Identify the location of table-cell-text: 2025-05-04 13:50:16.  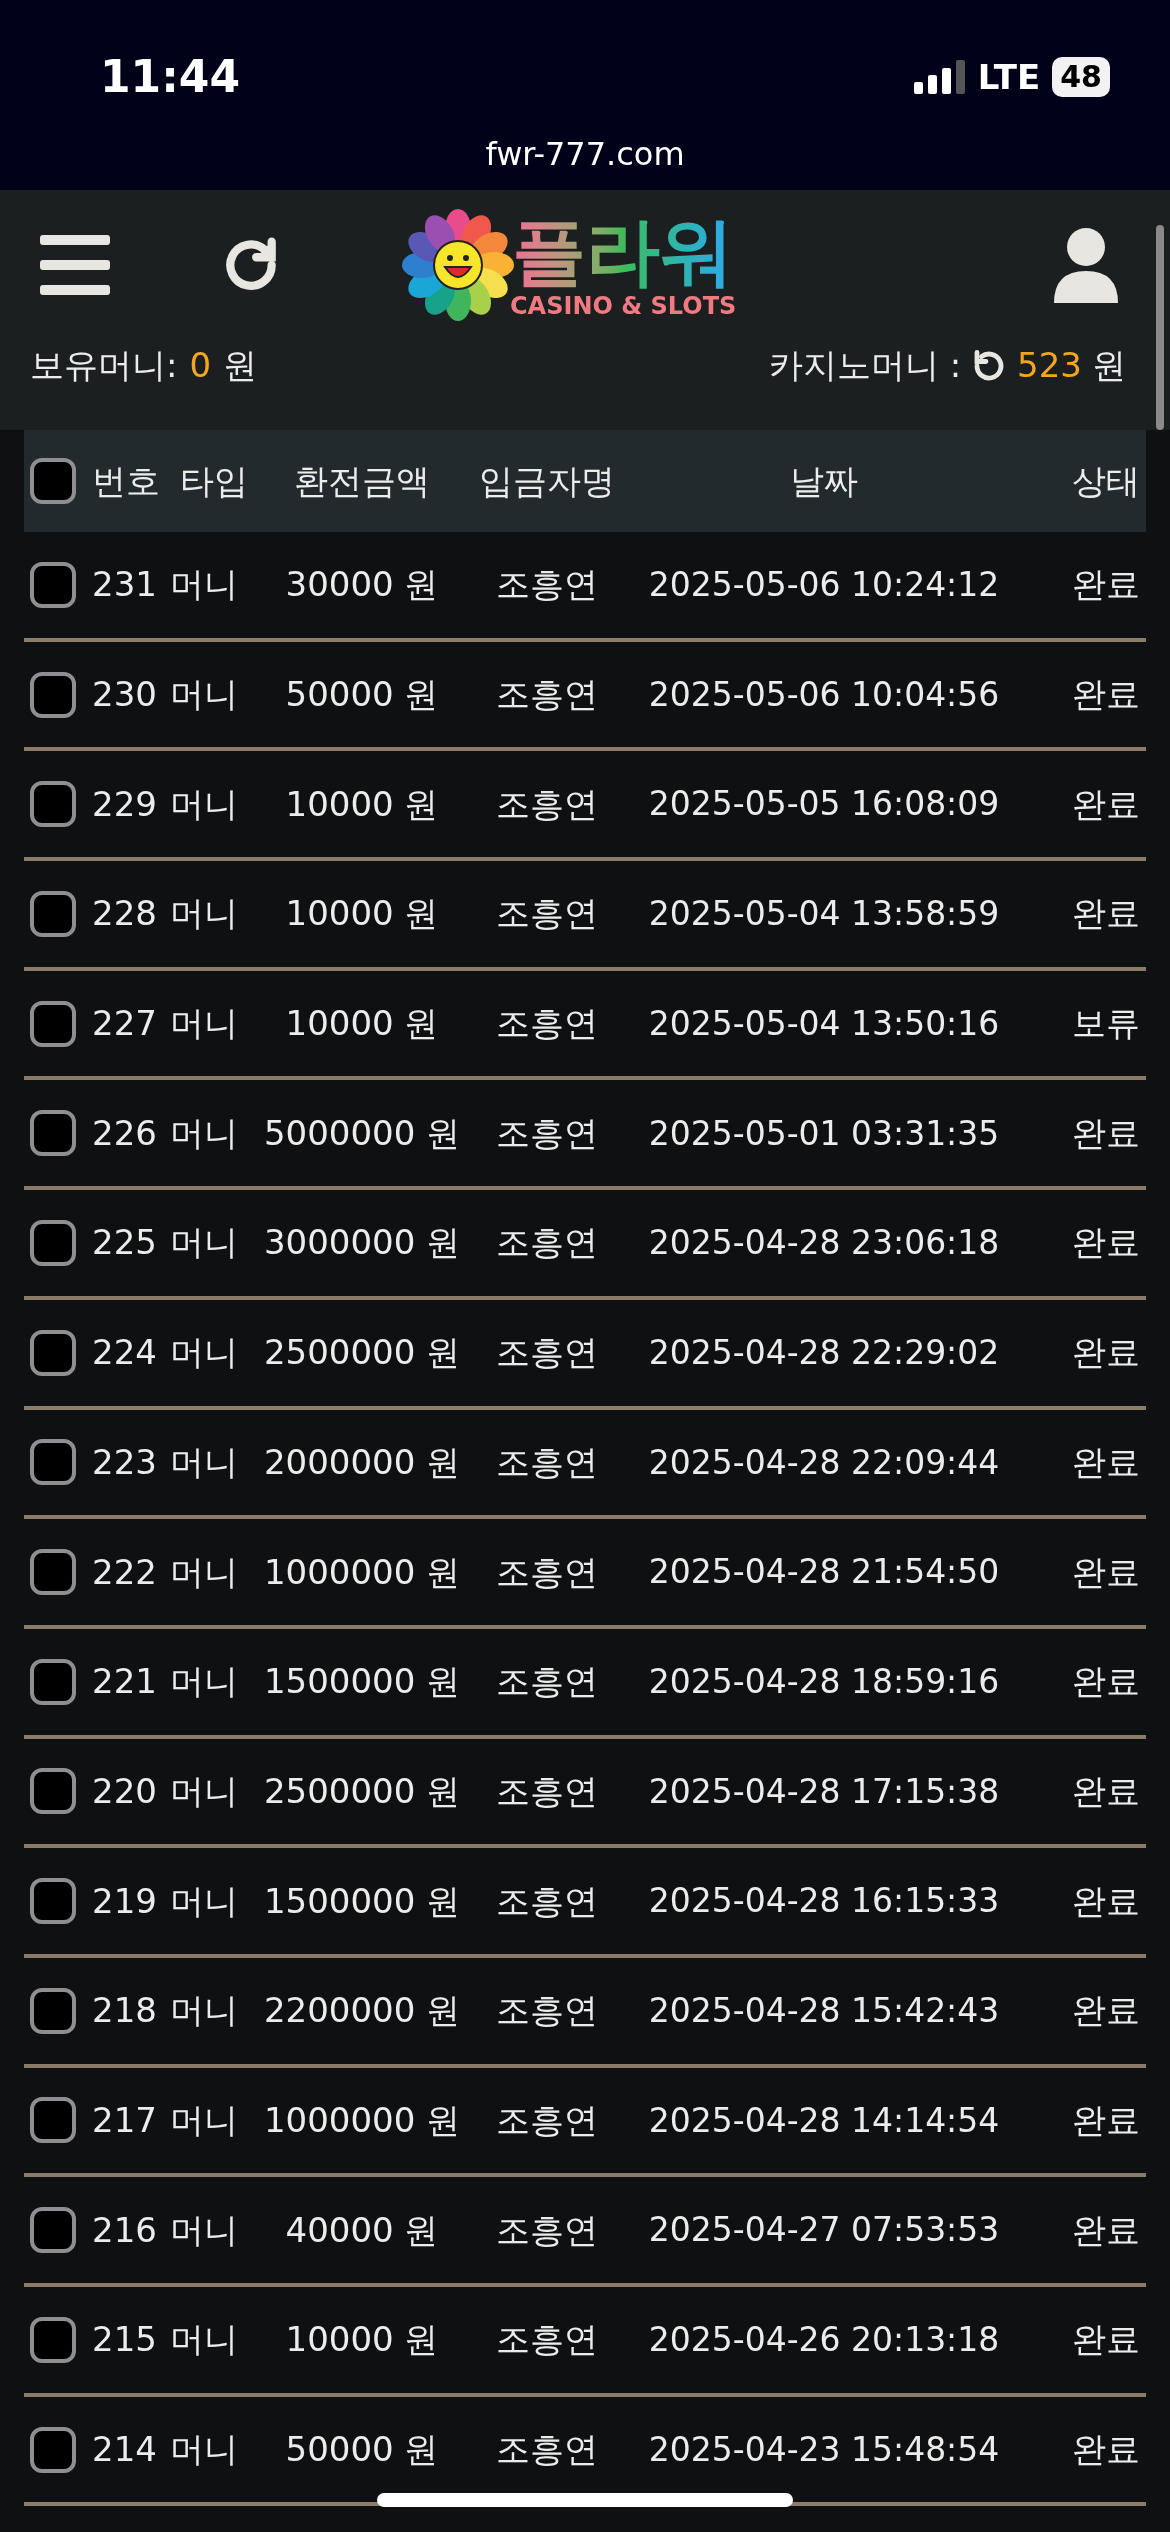
(824, 1023).